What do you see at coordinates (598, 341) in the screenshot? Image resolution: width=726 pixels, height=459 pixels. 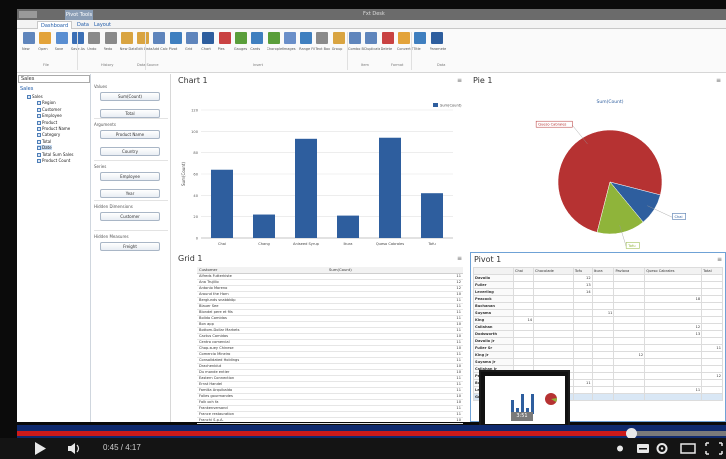 I see `pivot-row: Davolio Jr` at bounding box center [598, 341].